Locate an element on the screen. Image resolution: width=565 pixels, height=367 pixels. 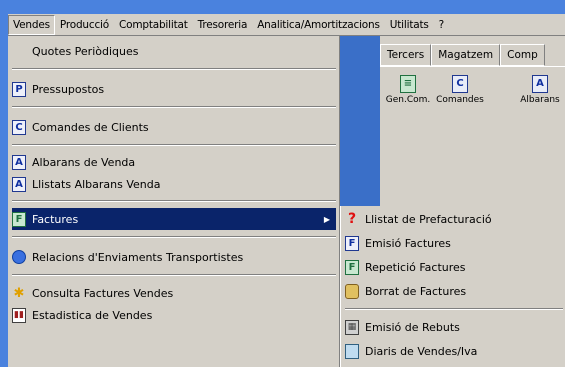
menu-produccio: Producció is located at coordinates (84, 25).